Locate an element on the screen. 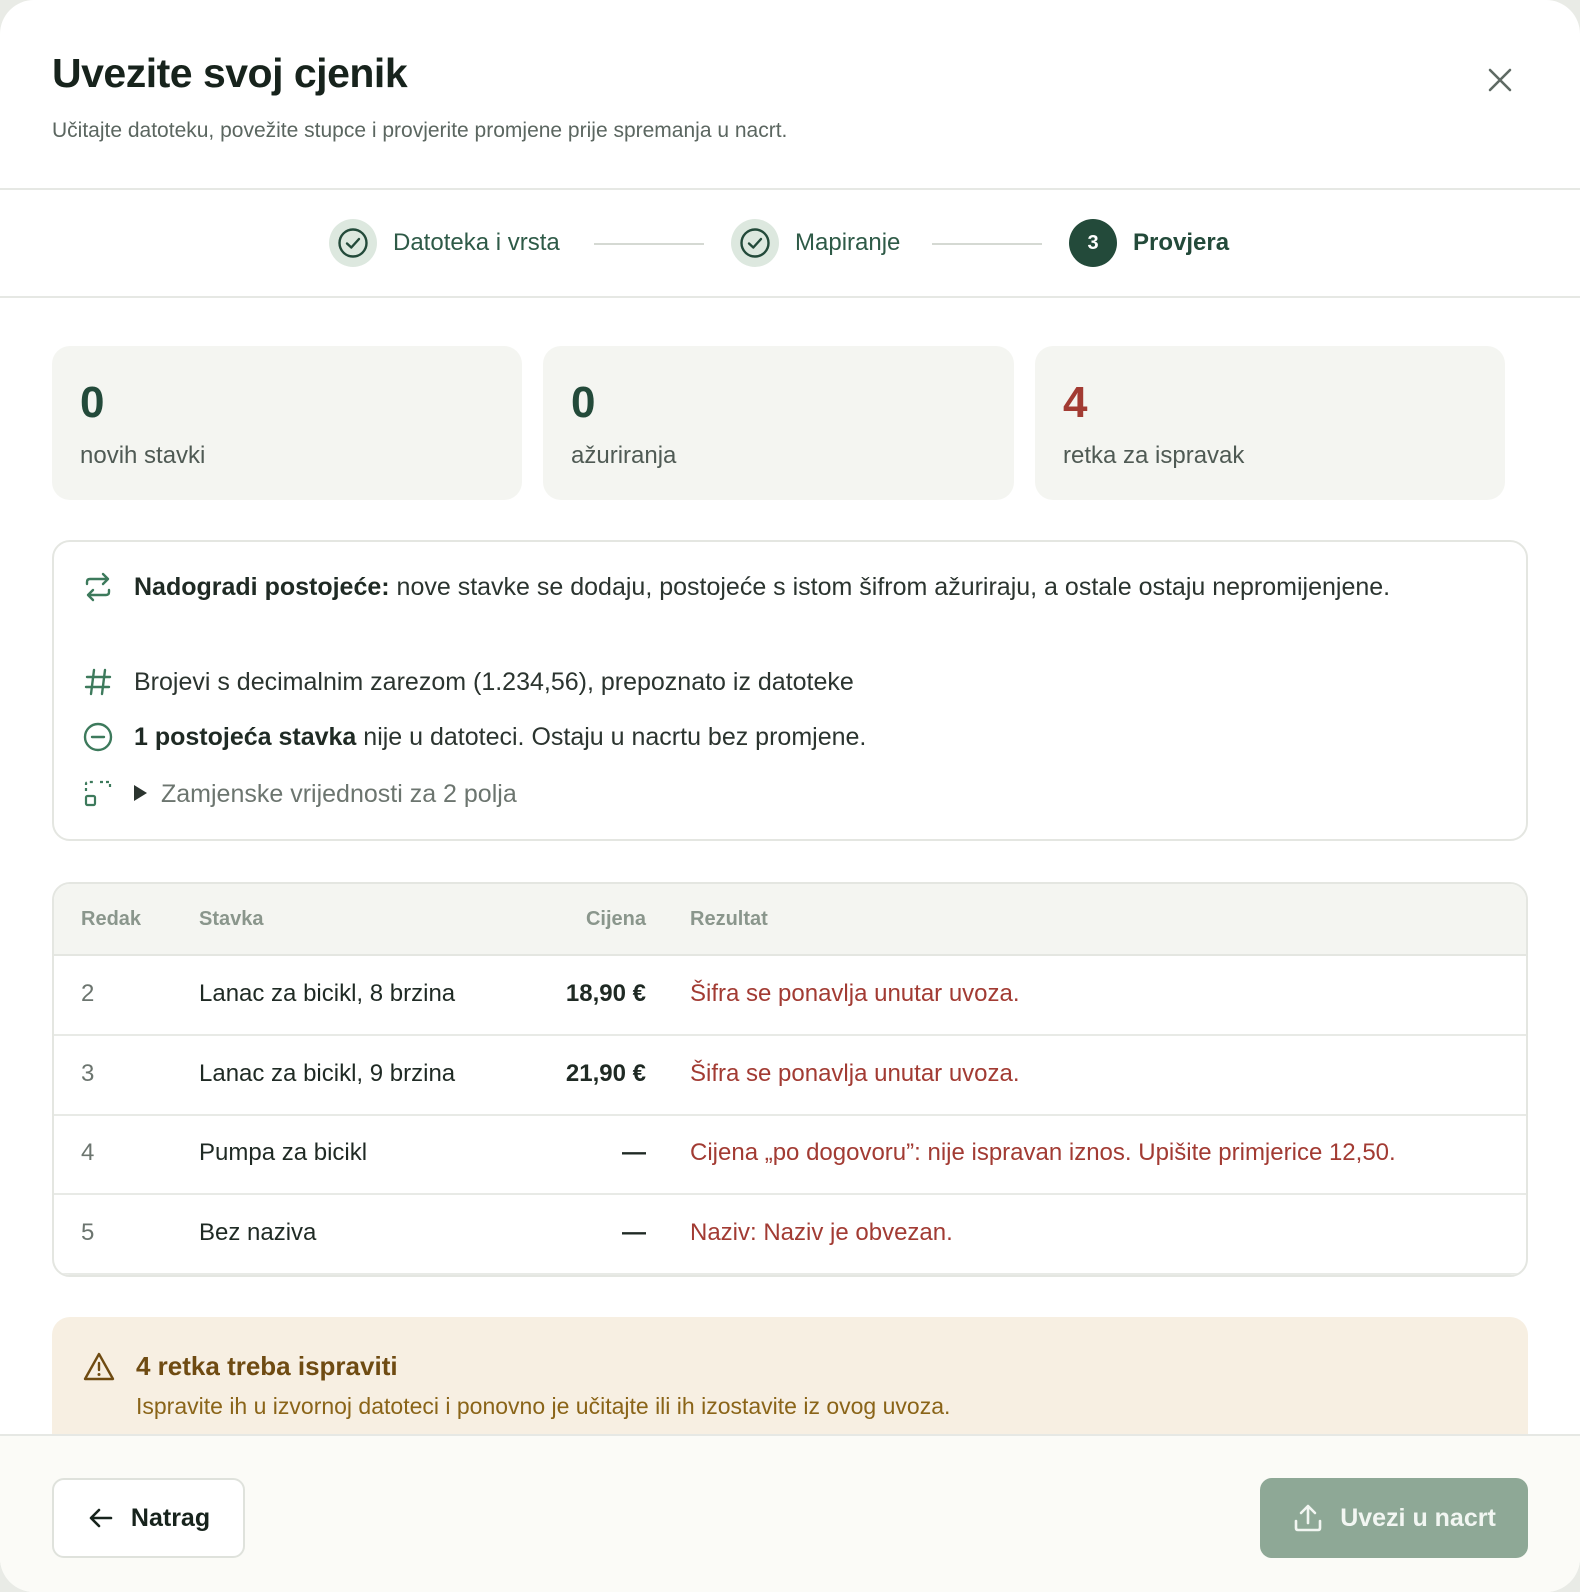  close-button is located at coordinates (1500, 80).